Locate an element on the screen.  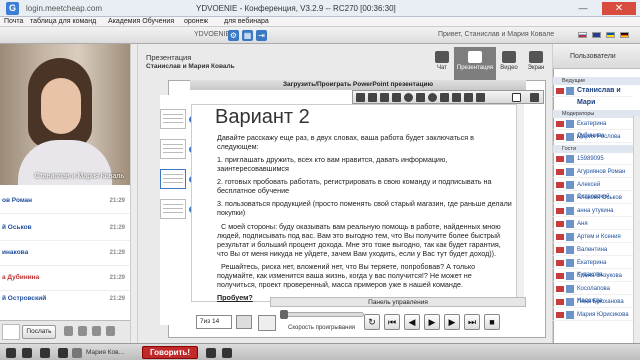
speed-slider-knob is located at coordinates (284, 314).